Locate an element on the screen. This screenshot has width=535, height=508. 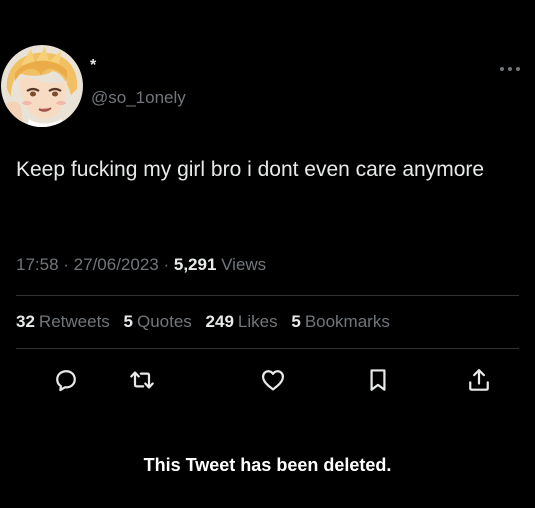
quotes-stat: 5 Quotes is located at coordinates (158, 321).